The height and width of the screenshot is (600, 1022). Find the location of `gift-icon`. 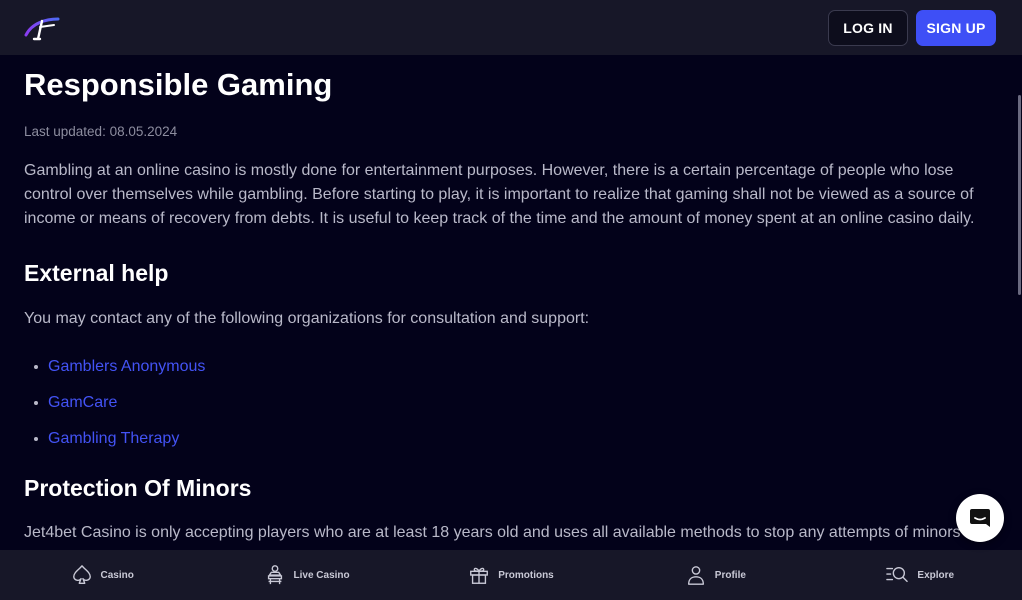

gift-icon is located at coordinates (479, 575).